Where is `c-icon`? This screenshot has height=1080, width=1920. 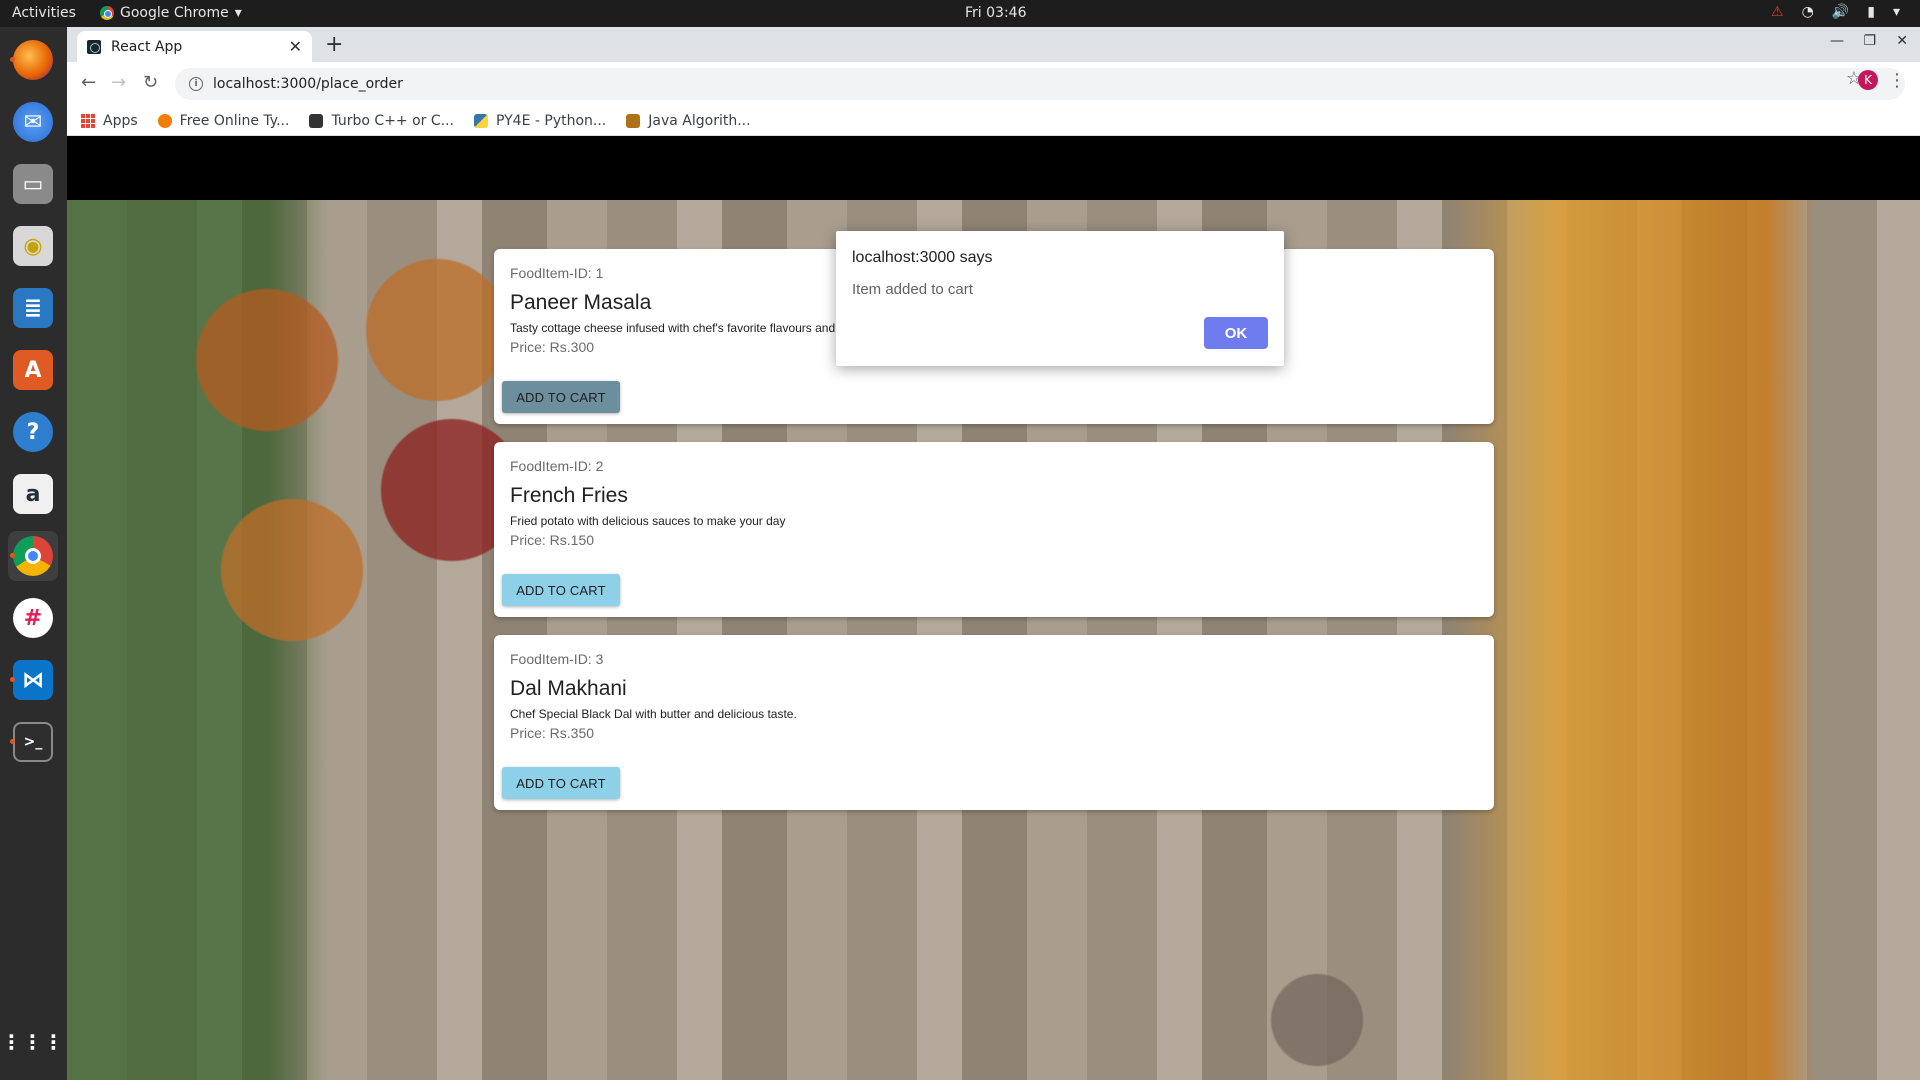 c-icon is located at coordinates (316, 120).